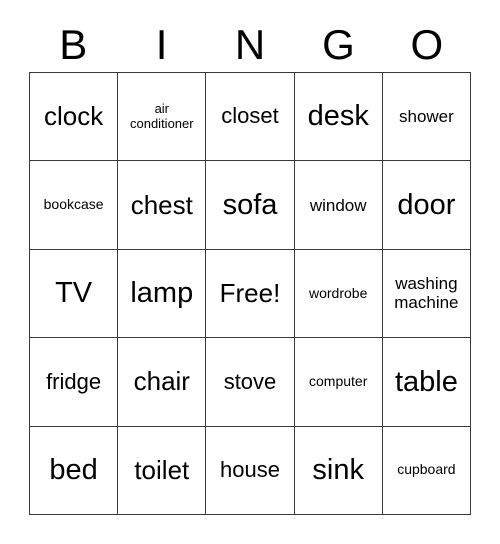 The height and width of the screenshot is (544, 500). I want to click on bingo-cell: lamp, so click(162, 294).